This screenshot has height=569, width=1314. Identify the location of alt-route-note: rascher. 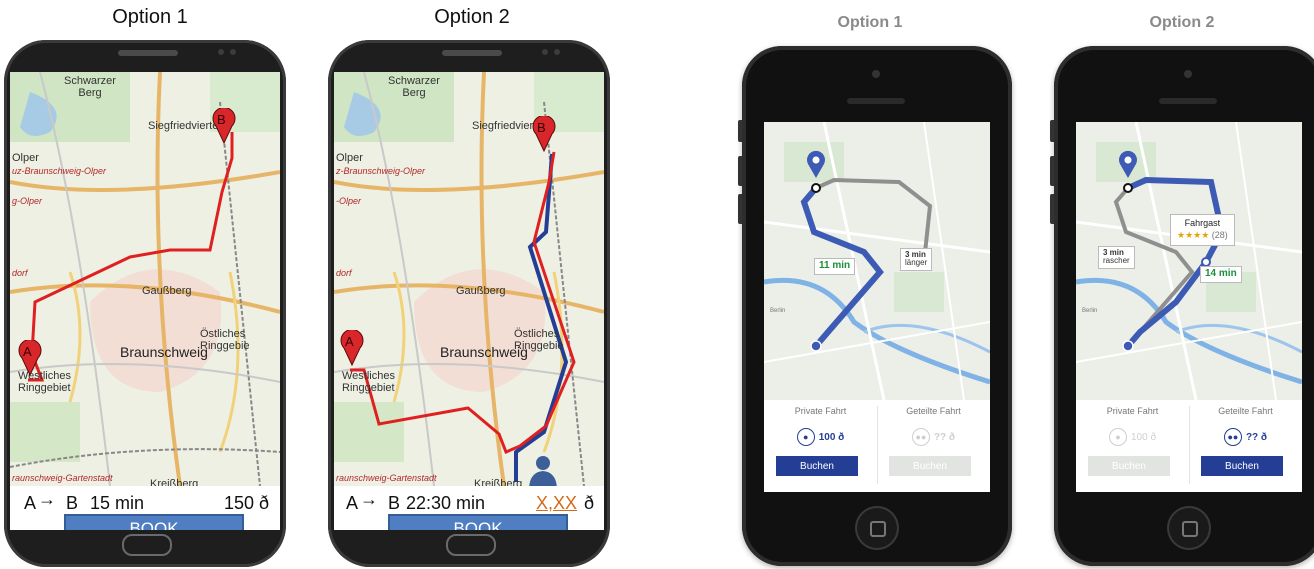
(1116, 261).